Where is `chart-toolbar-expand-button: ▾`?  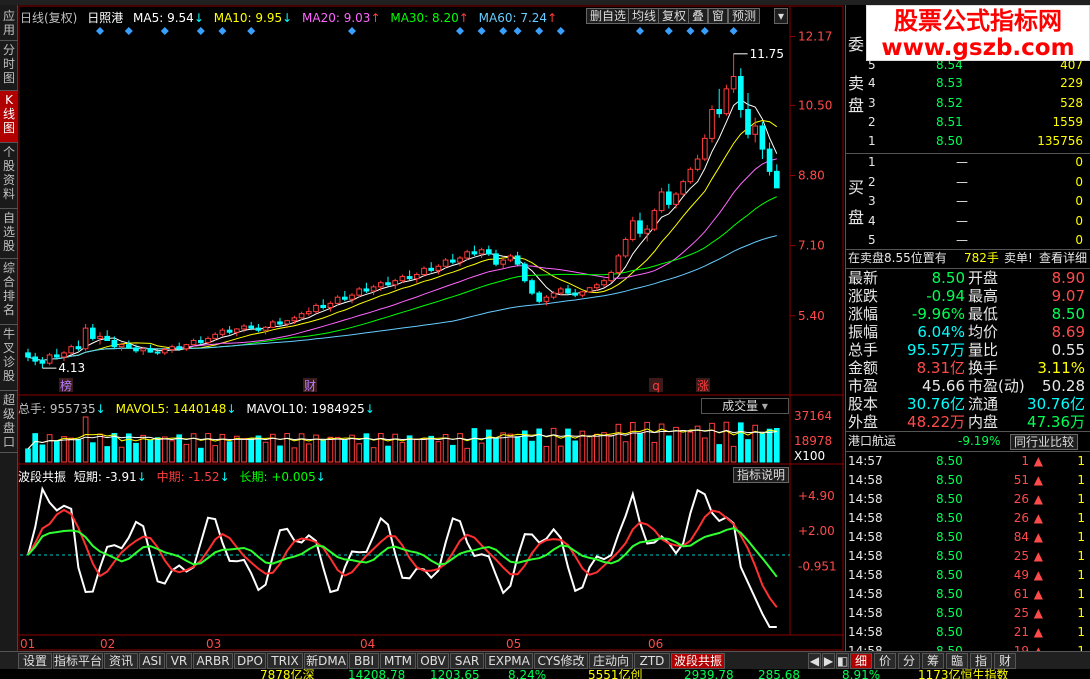
chart-toolbar-expand-button: ▾ is located at coordinates (781, 16).